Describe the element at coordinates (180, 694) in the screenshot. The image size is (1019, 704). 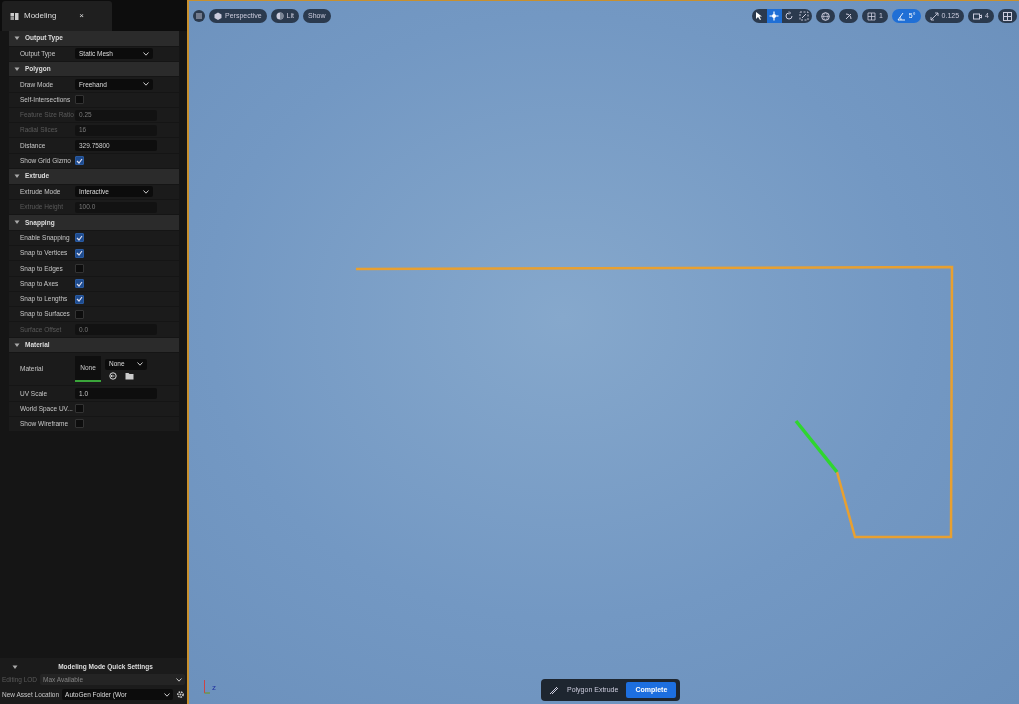
I see `settings-icon` at that location.